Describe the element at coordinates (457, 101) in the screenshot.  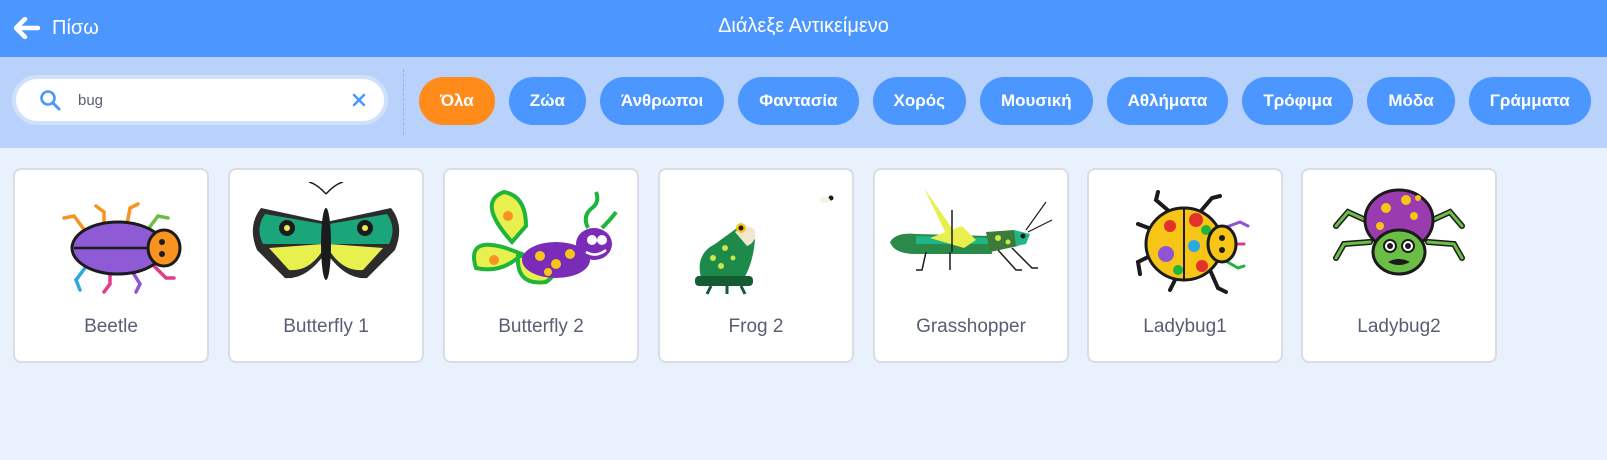
I see `tag-all: Όλα` at that location.